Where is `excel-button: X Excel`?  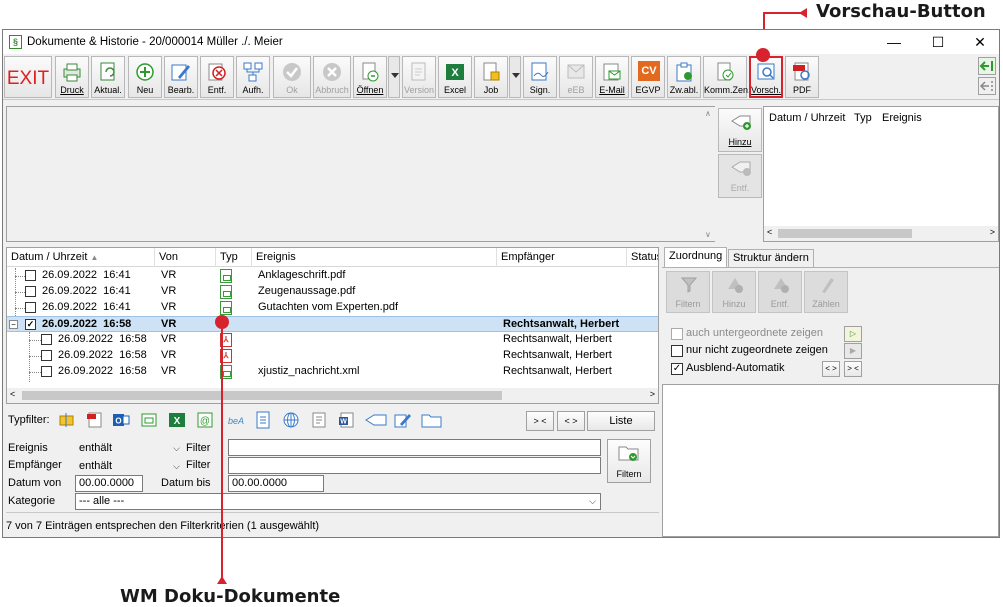
excel-button: X Excel is located at coordinates (455, 77).